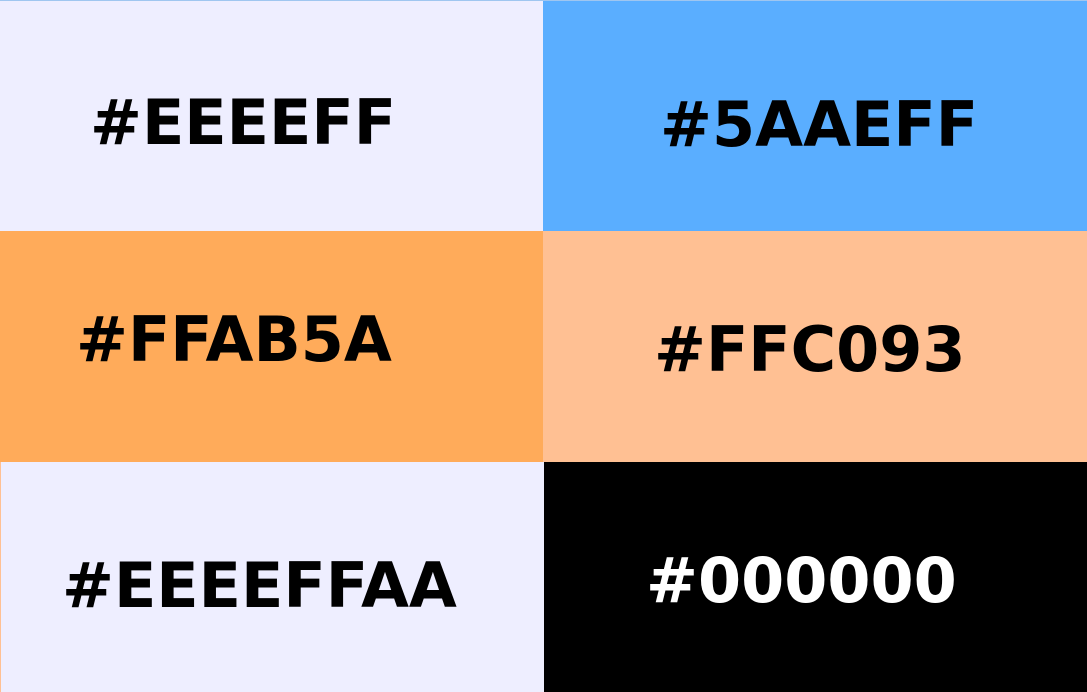 The height and width of the screenshot is (692, 1087). What do you see at coordinates (243, 122) in the screenshot?
I see `swatch-label: #EEEEFF` at bounding box center [243, 122].